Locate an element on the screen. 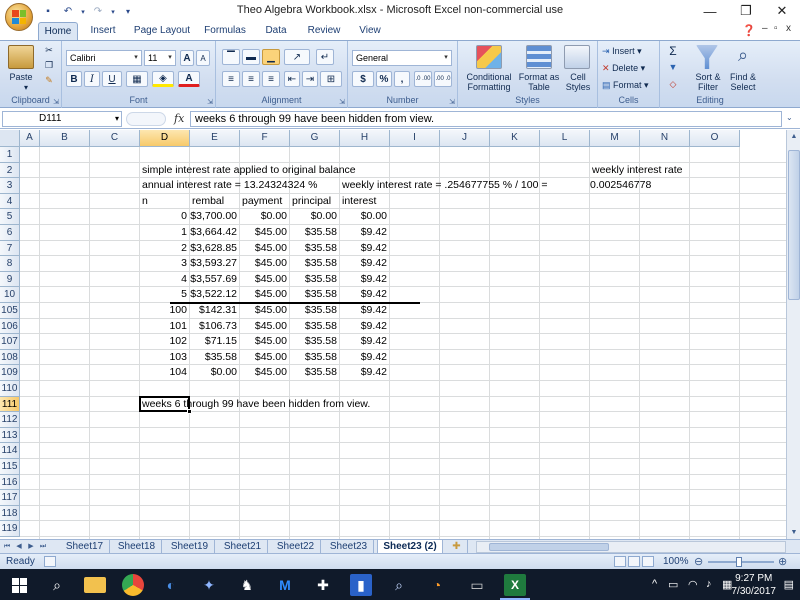 Image resolution: width=800 pixels, height=600 pixels. column-header-c: C is located at coordinates (115, 138).